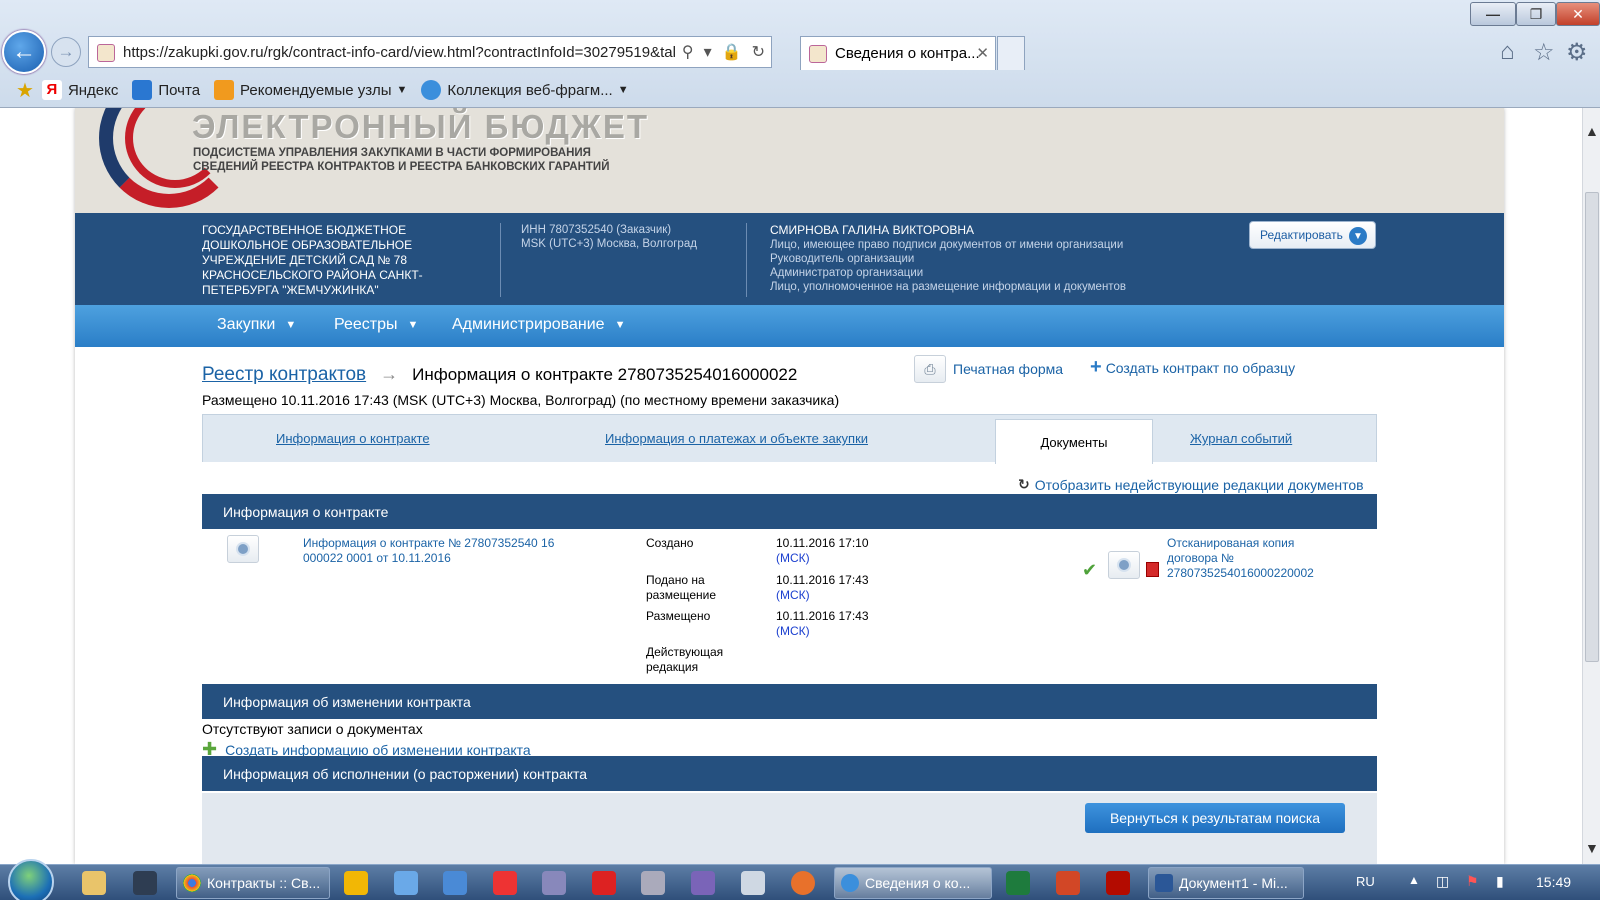 The width and height of the screenshot is (1600, 900). What do you see at coordinates (284, 375) in the screenshot?
I see `breadcrumb-link-contract-registry: Реестр контрактов` at bounding box center [284, 375].